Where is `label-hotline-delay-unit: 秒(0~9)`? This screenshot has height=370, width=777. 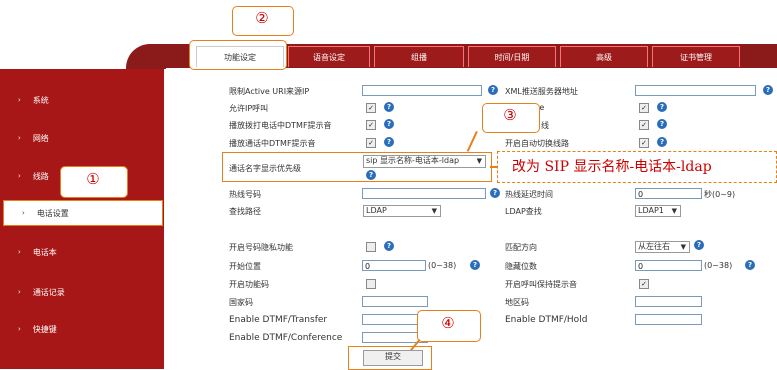
label-hotline-delay-unit: 秒(0~9) is located at coordinates (720, 194).